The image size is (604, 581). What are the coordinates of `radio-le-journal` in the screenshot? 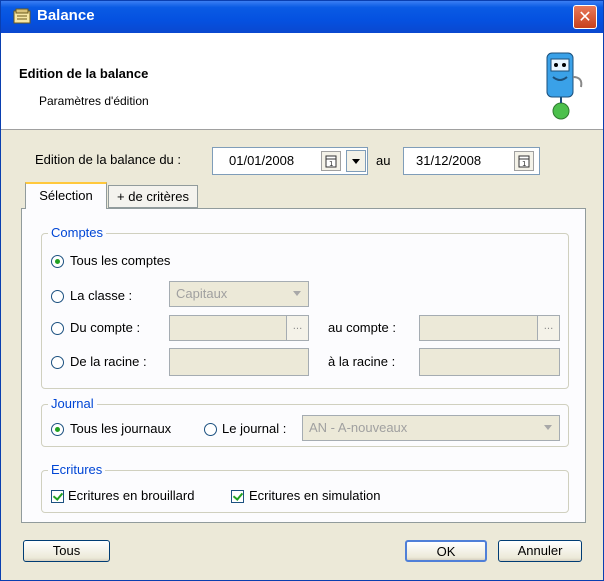 It's located at (210, 429).